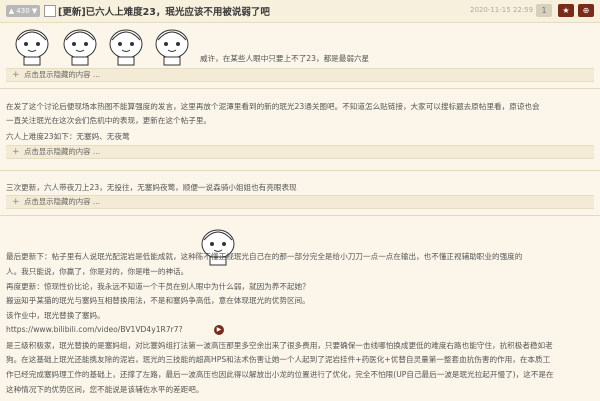 This screenshot has height=401, width=600. What do you see at coordinates (219, 330) in the screenshot?
I see `play-icon: ▶` at bounding box center [219, 330].